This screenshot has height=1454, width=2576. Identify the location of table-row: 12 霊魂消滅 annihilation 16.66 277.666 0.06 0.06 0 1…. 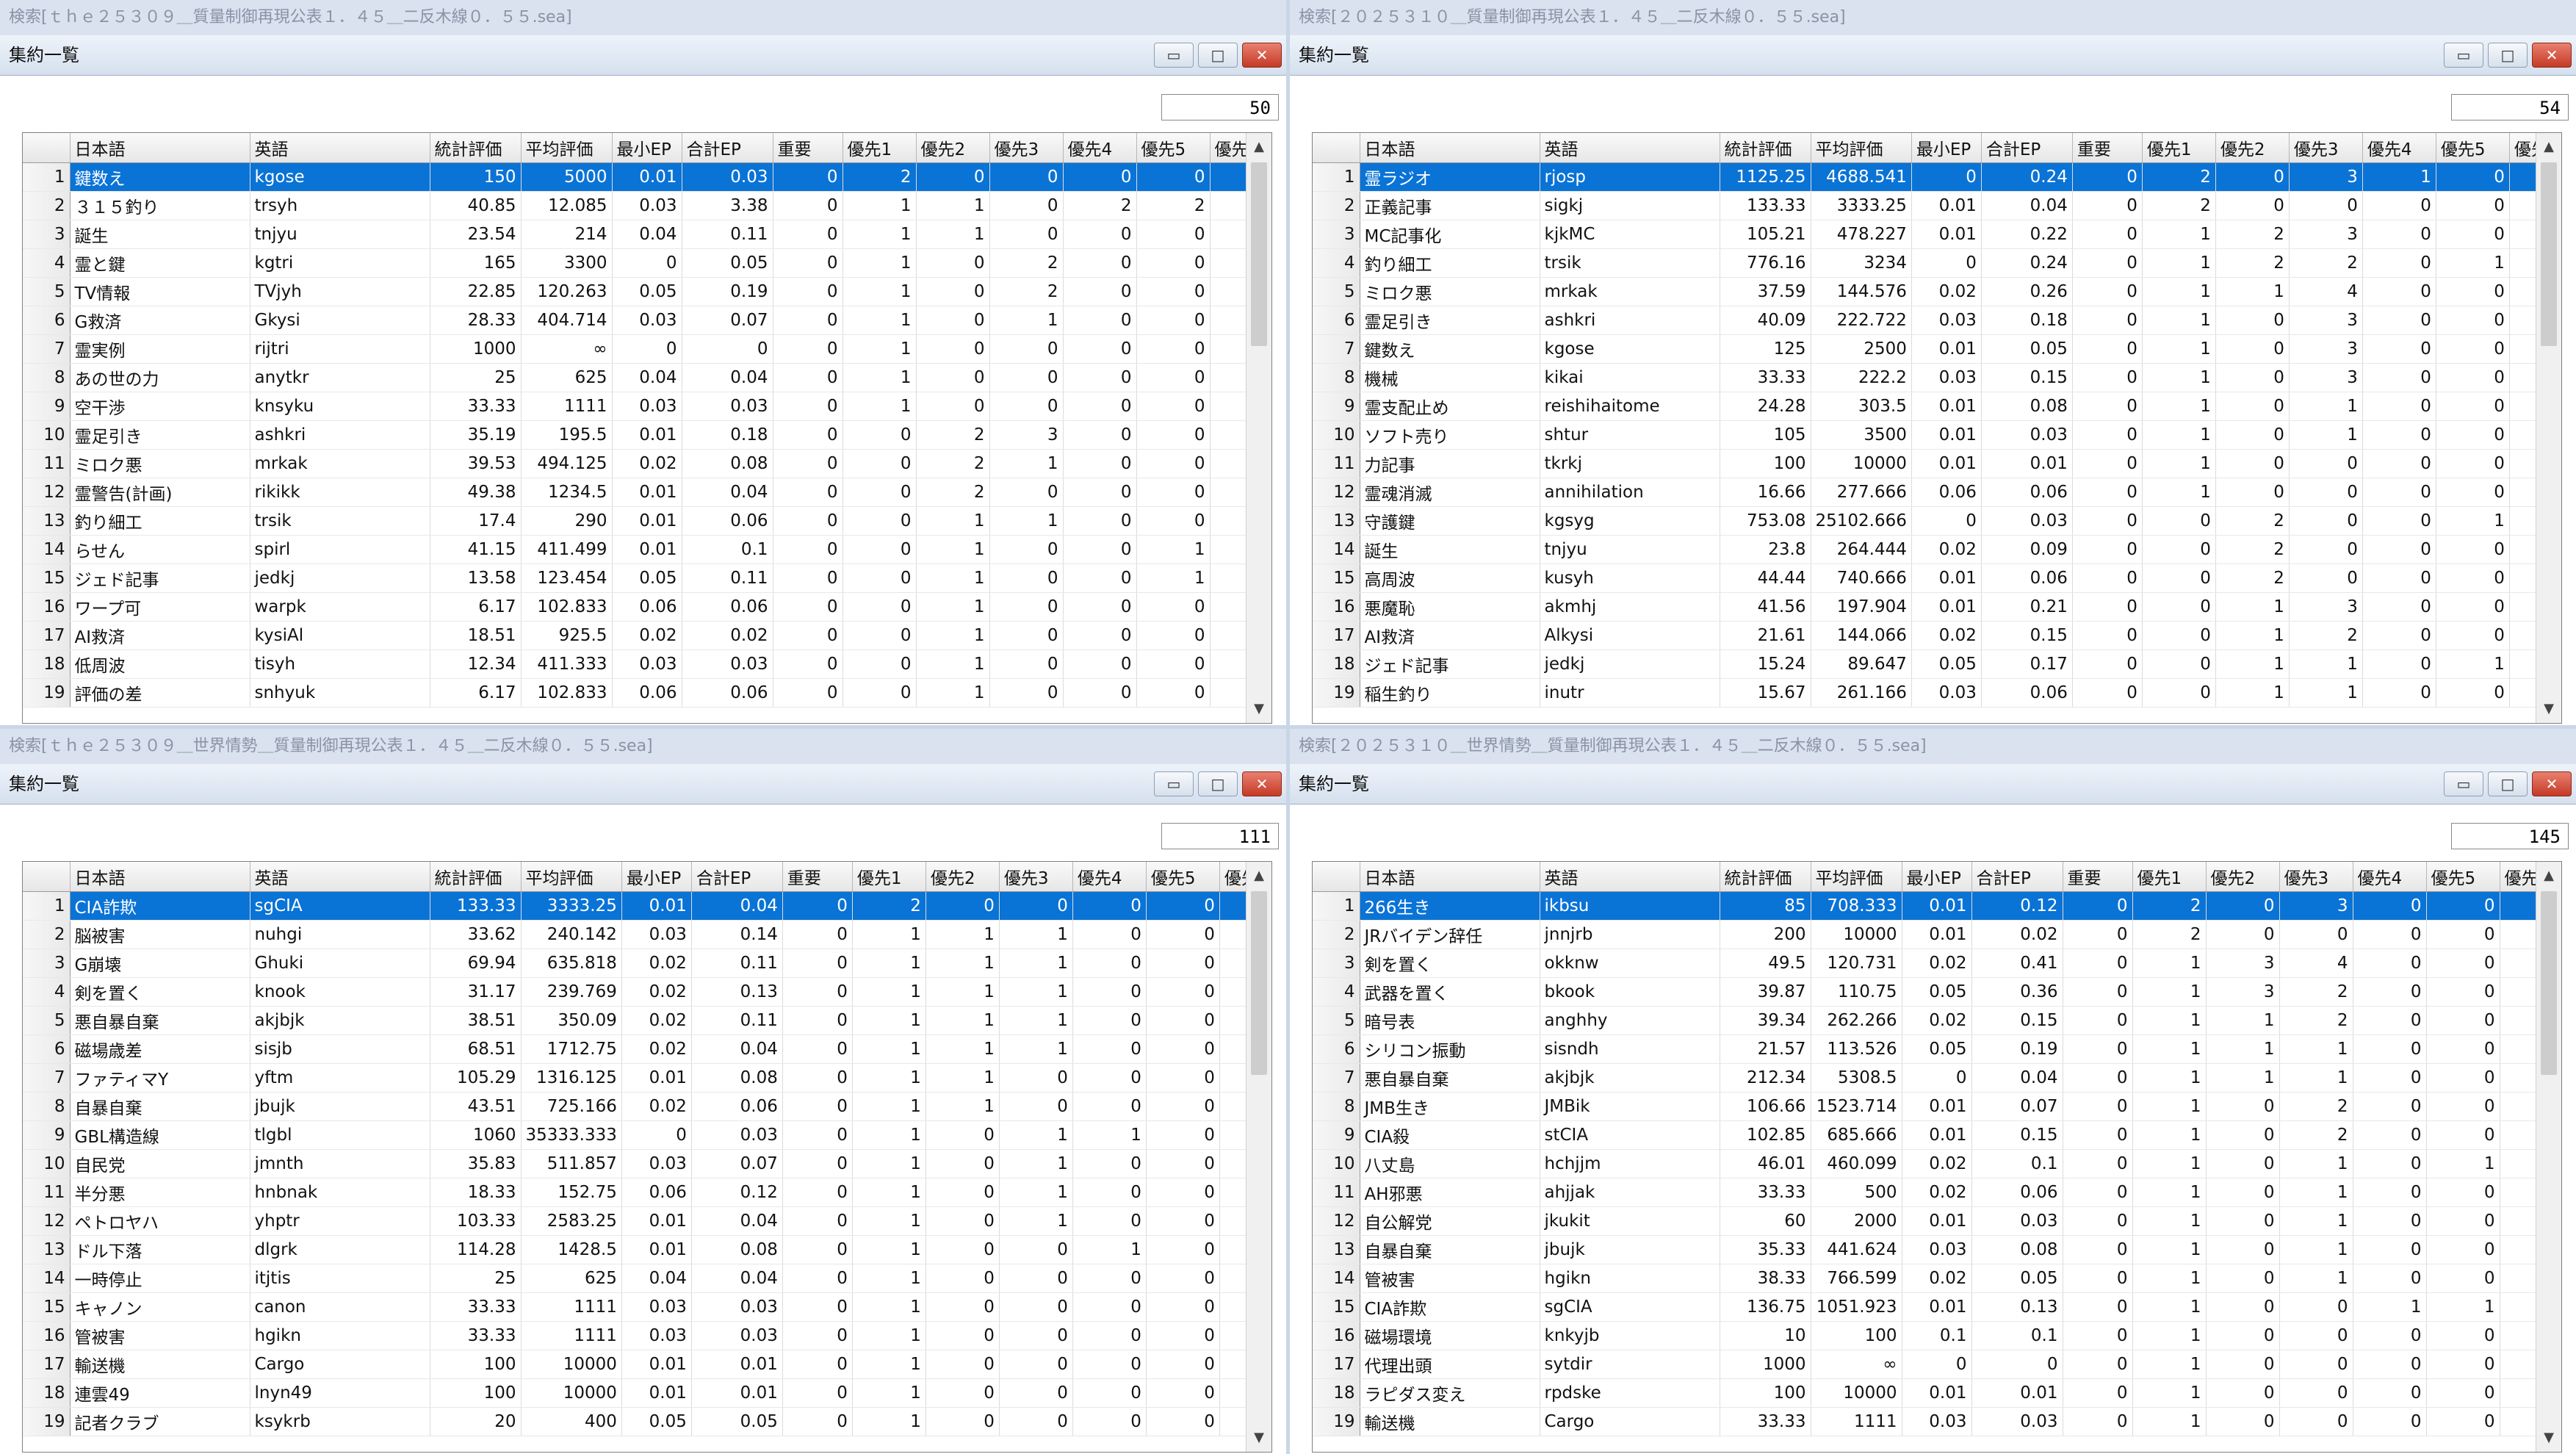
(1935, 493).